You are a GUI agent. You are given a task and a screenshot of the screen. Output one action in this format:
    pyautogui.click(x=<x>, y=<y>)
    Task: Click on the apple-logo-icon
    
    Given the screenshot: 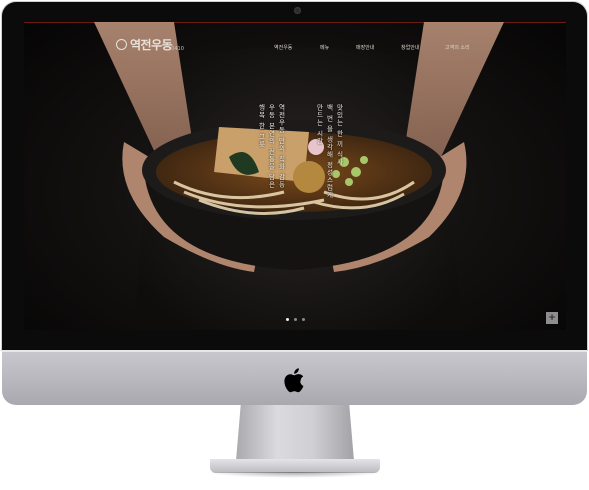 What is the action you would take?
    pyautogui.click(x=294, y=380)
    